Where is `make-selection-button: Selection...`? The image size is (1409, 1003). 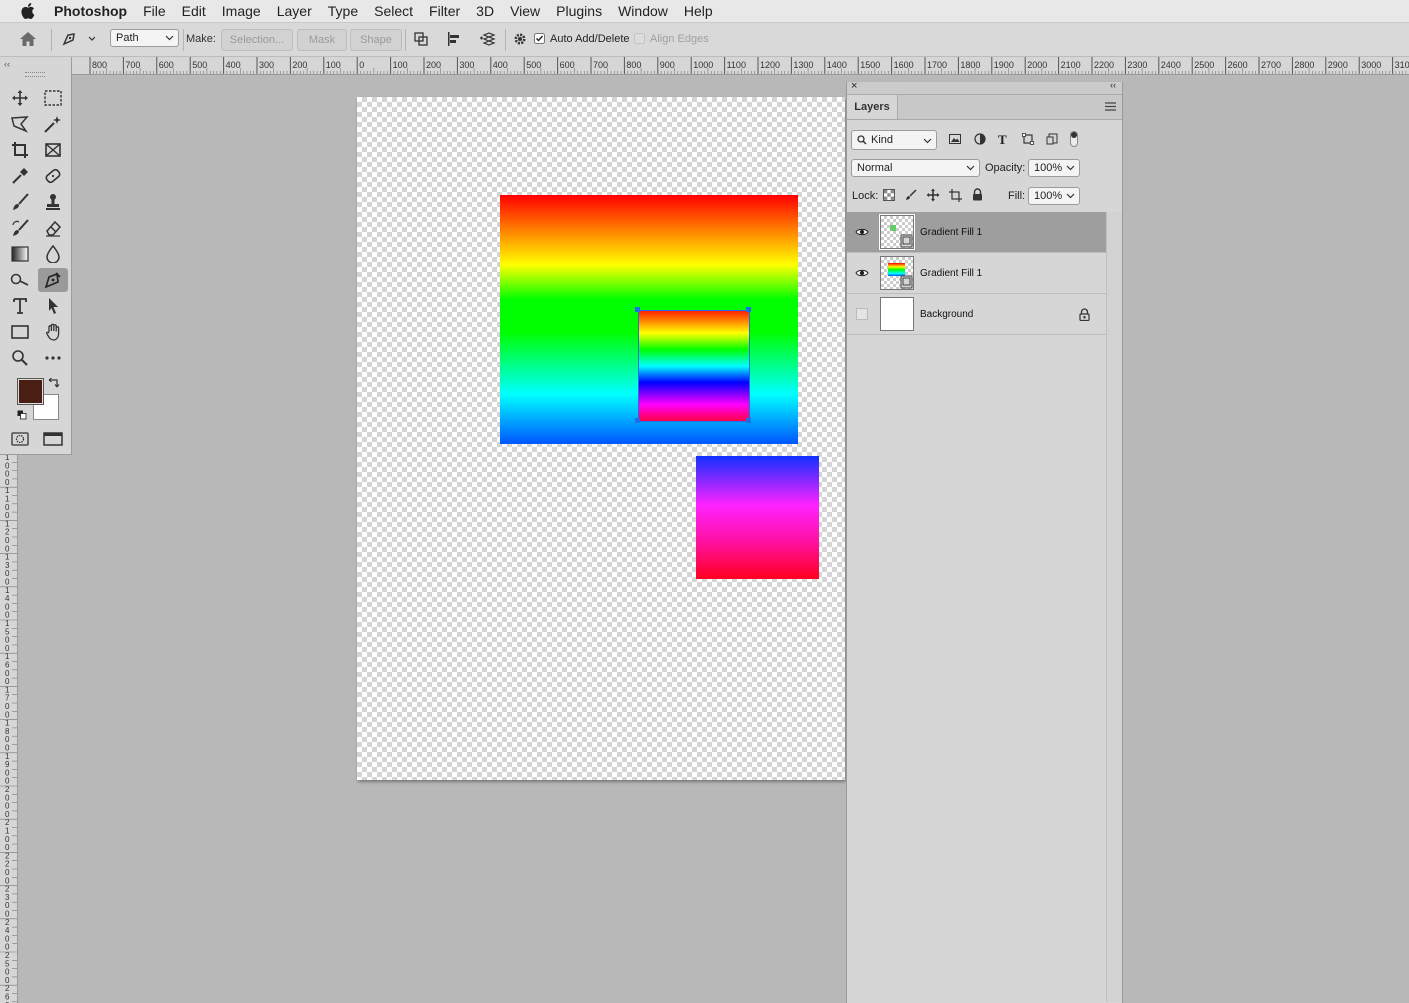
make-selection-button: Selection... is located at coordinates (257, 40).